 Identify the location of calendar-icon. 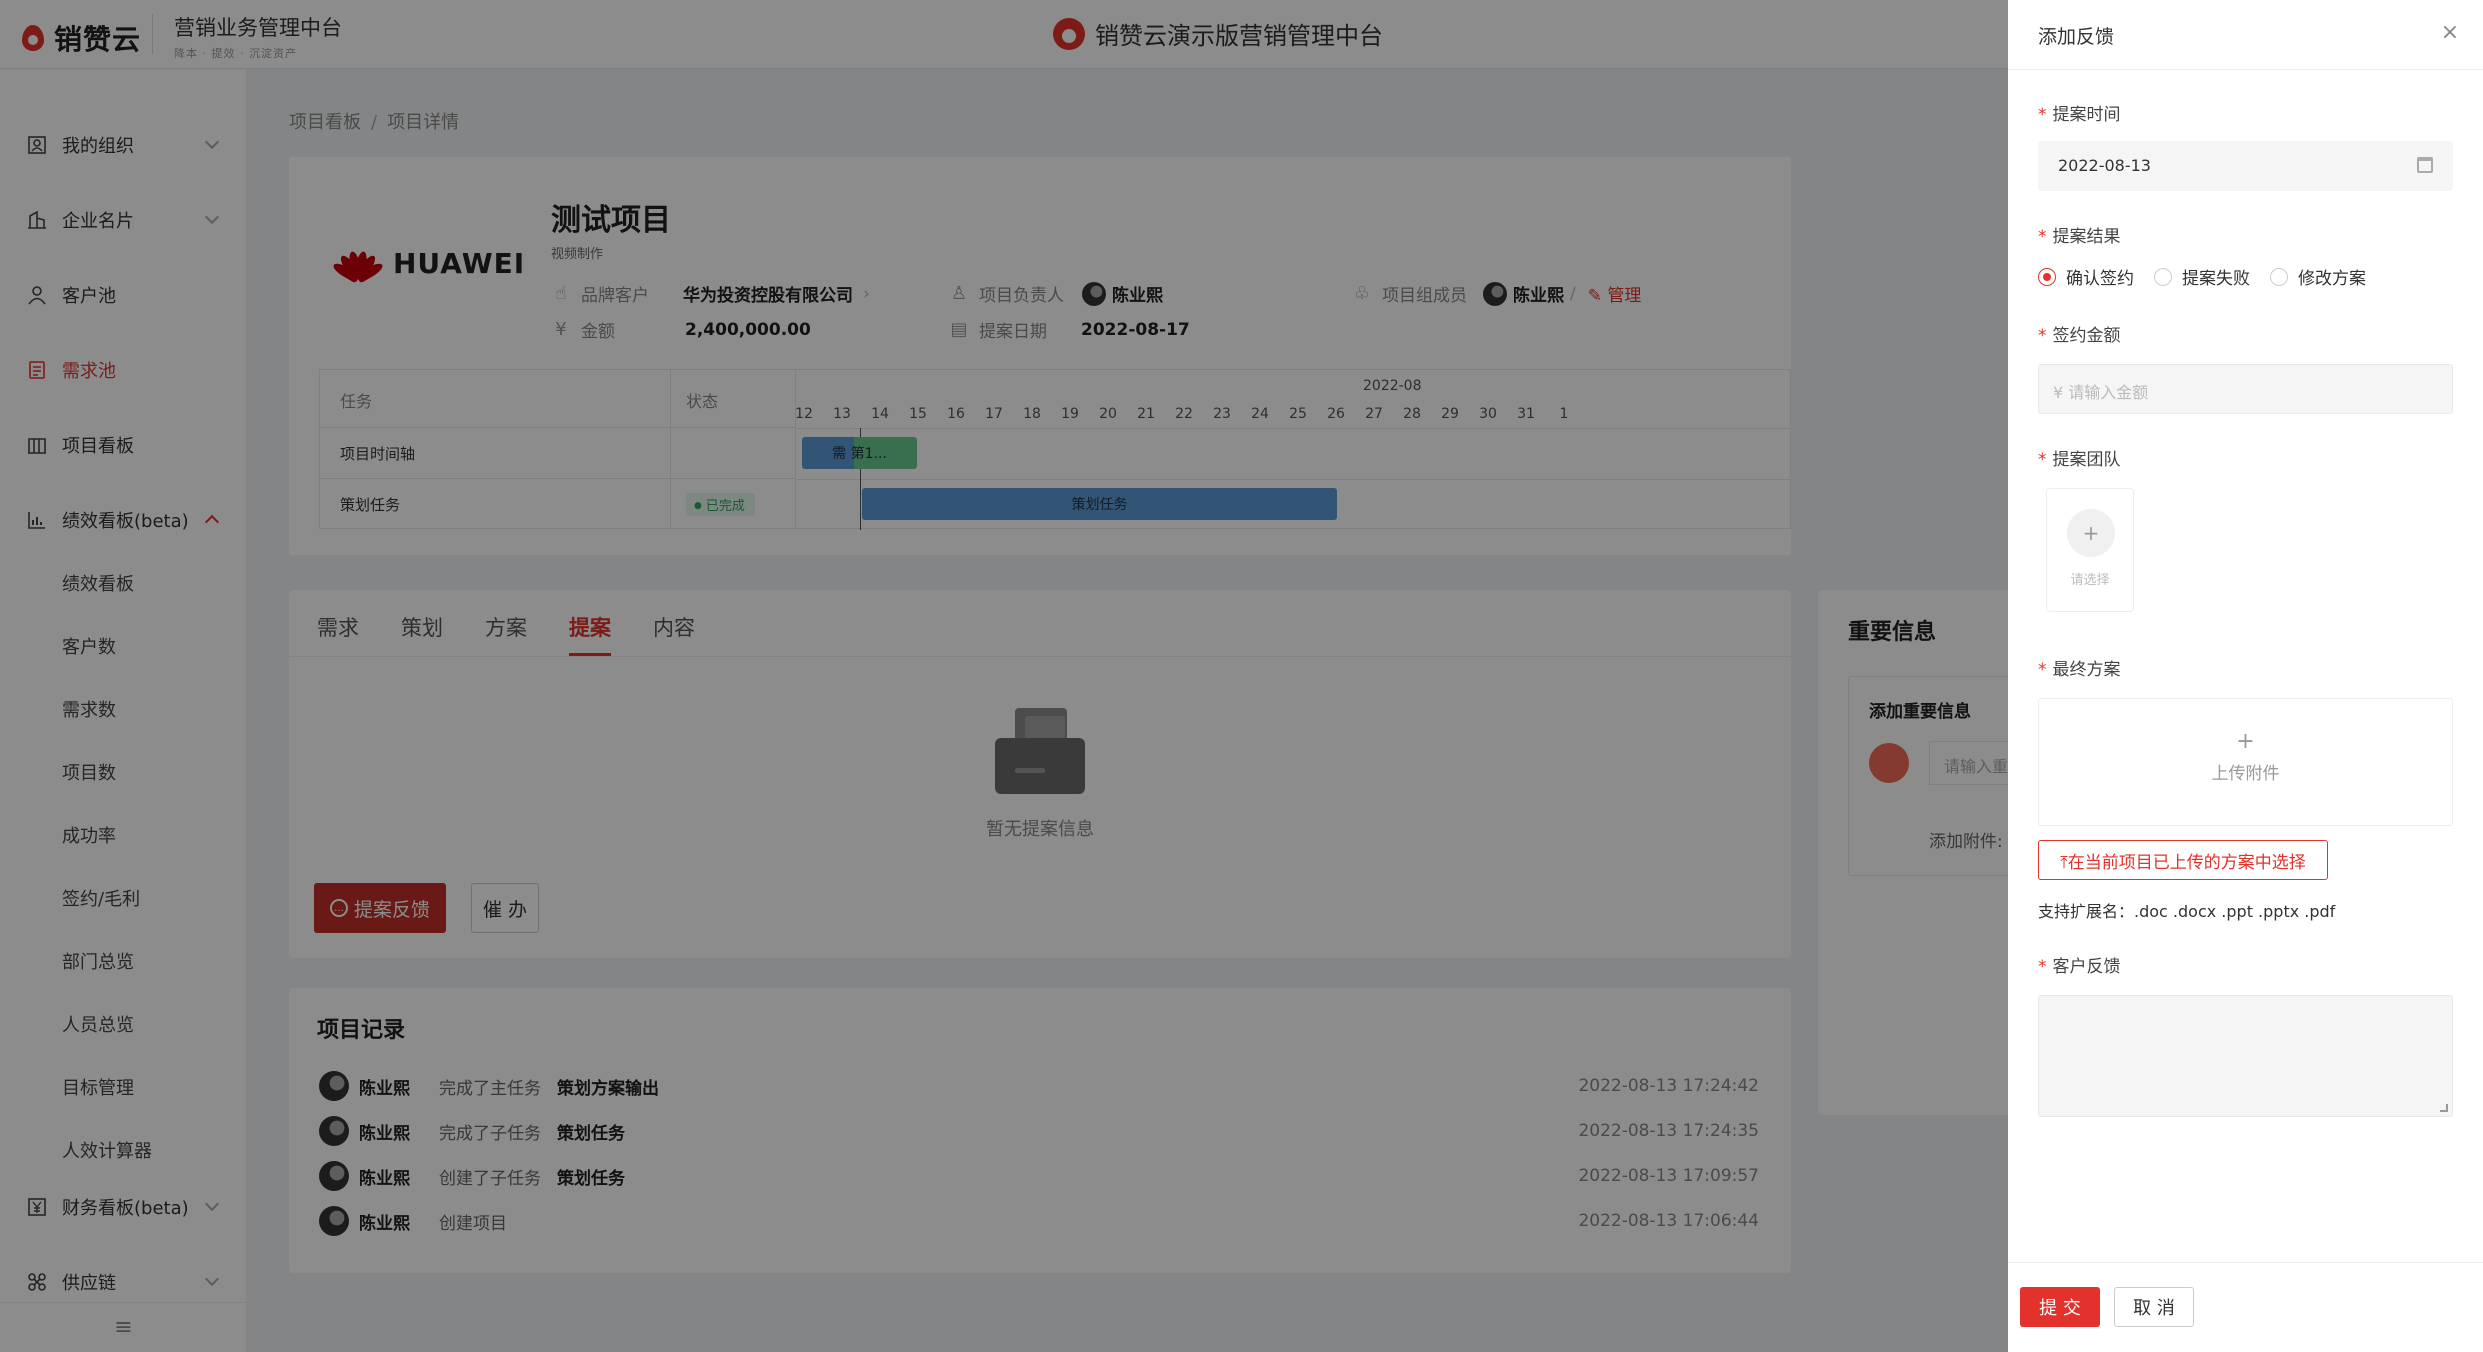
(2425, 165).